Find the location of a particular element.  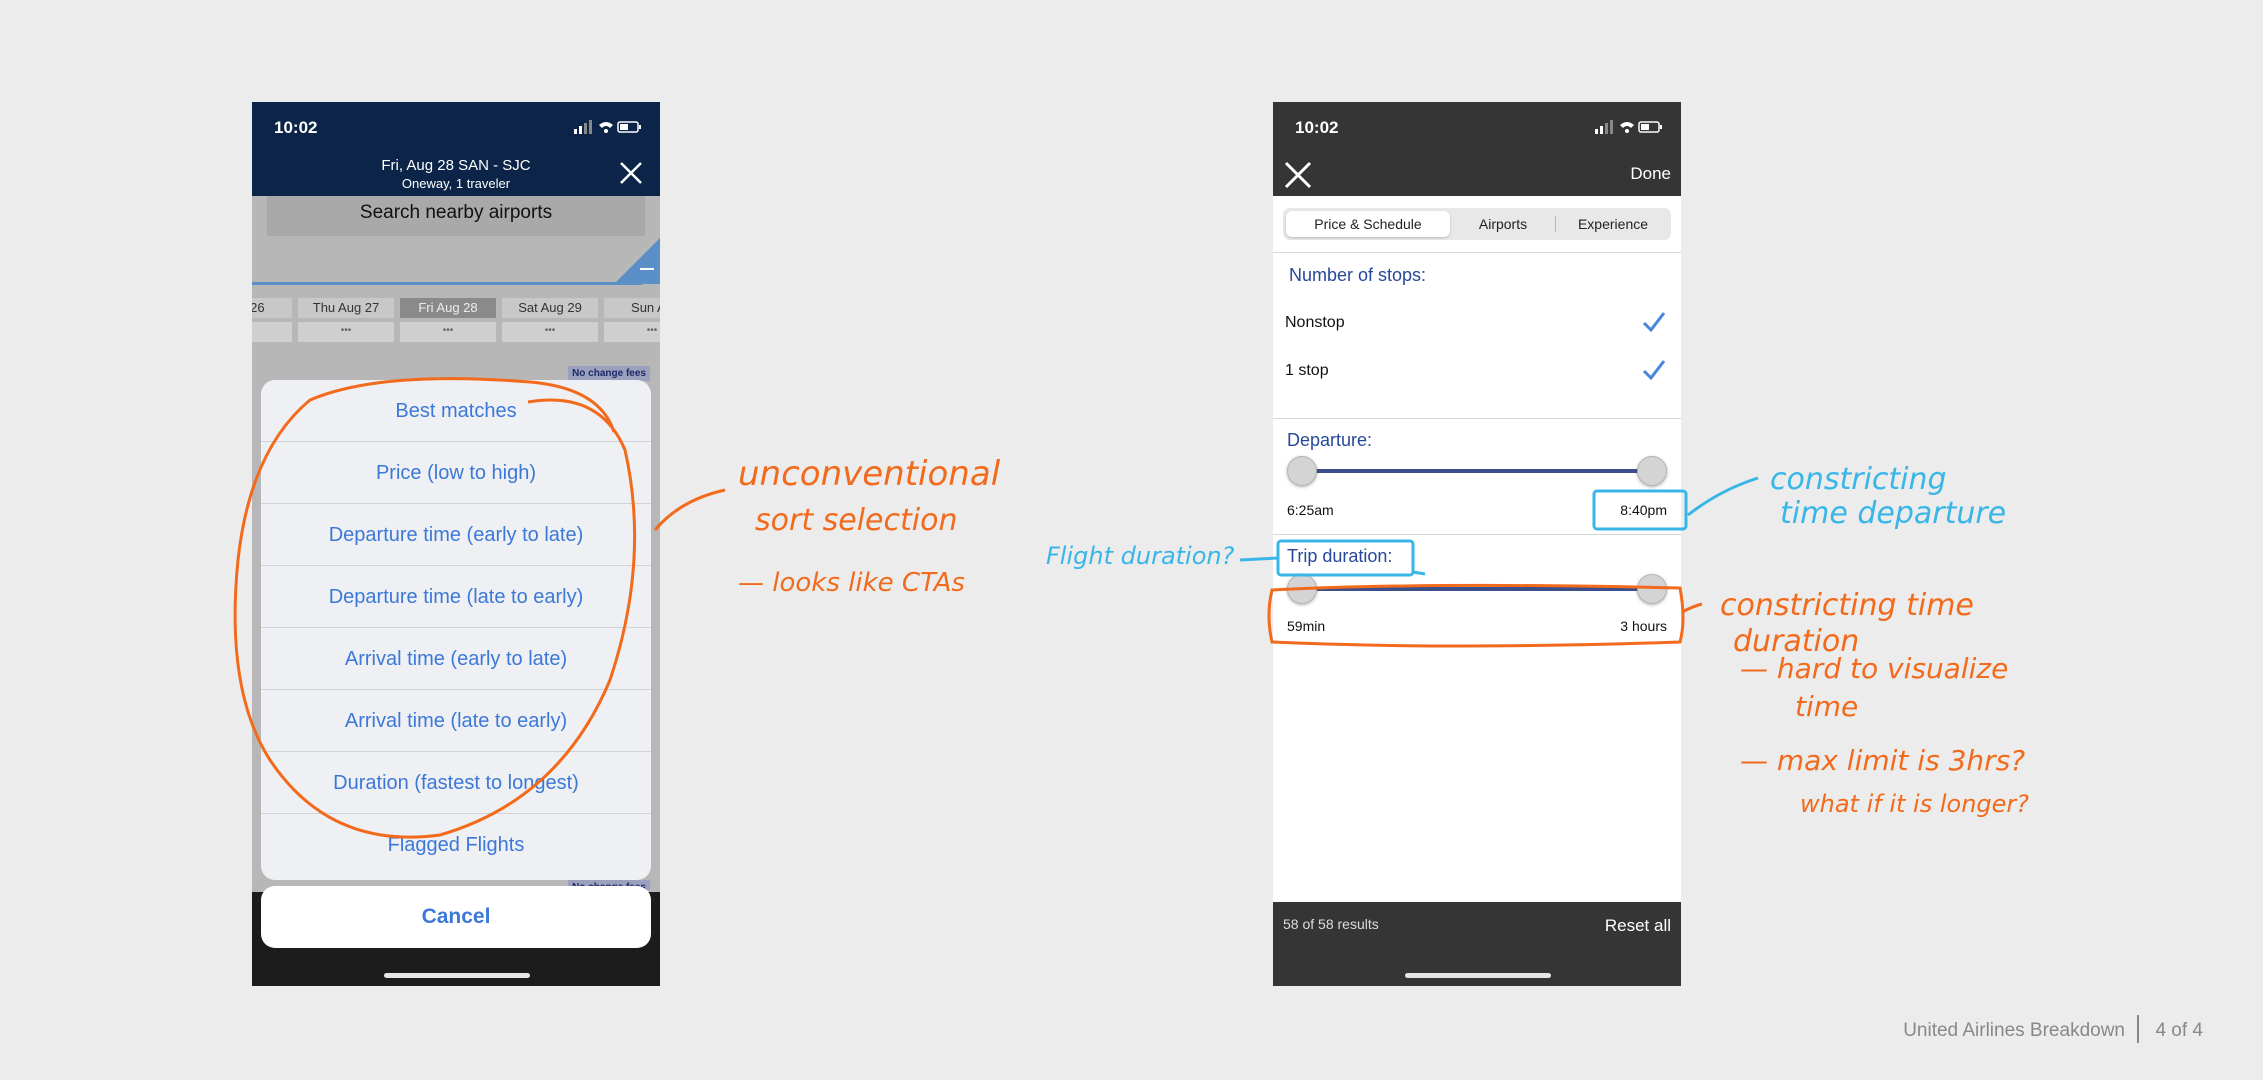

annotation-note: — hard to visualize is located at coordinates (1874, 668).